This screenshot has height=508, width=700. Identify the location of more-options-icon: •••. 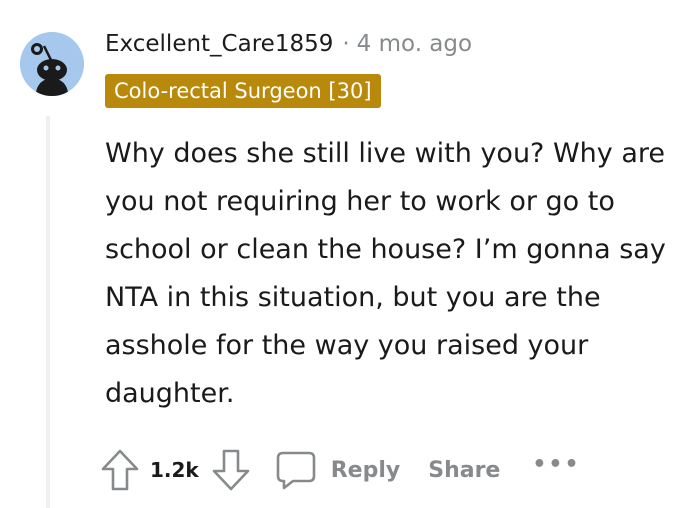
(556, 464).